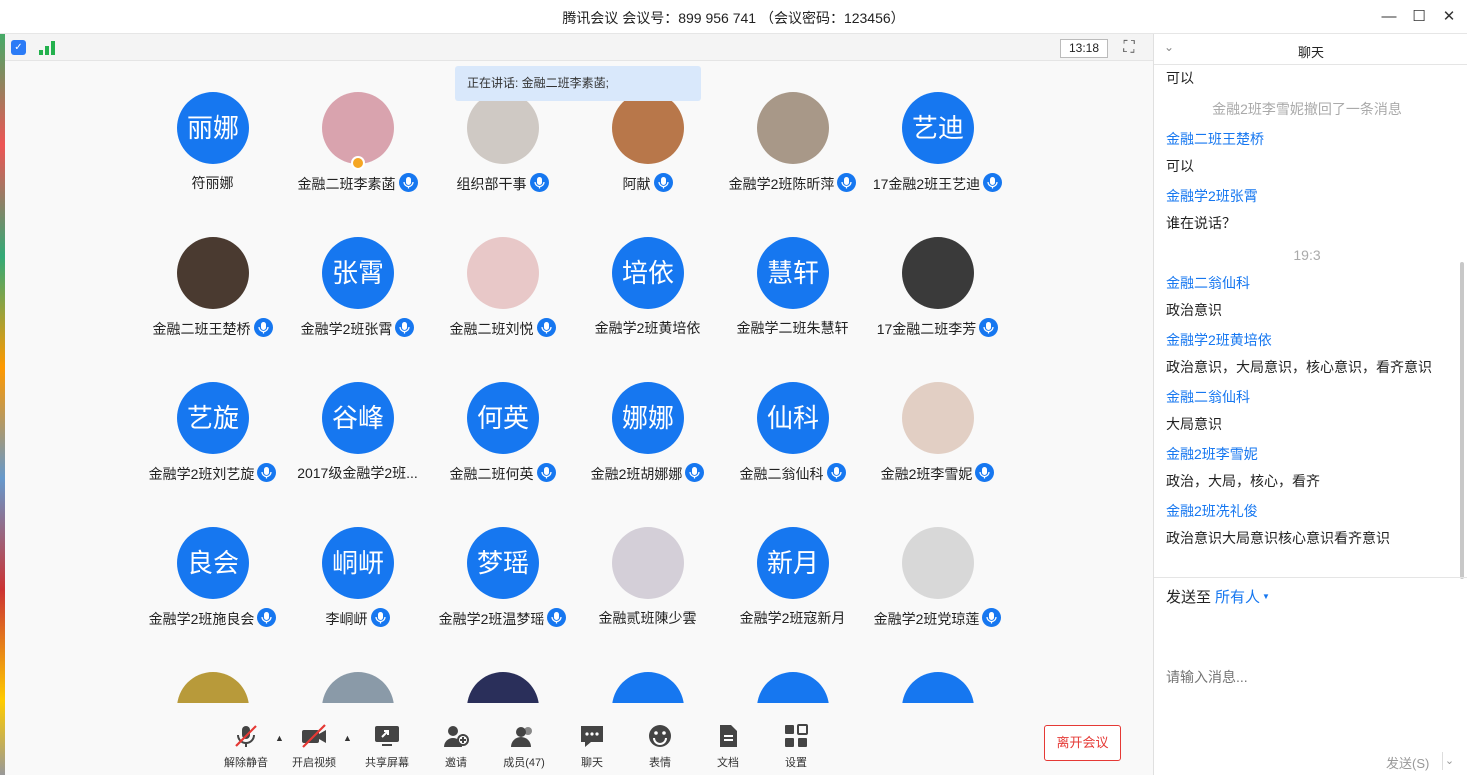 This screenshot has width=1467, height=775. I want to click on close-icon: ✕, so click(1449, 17).